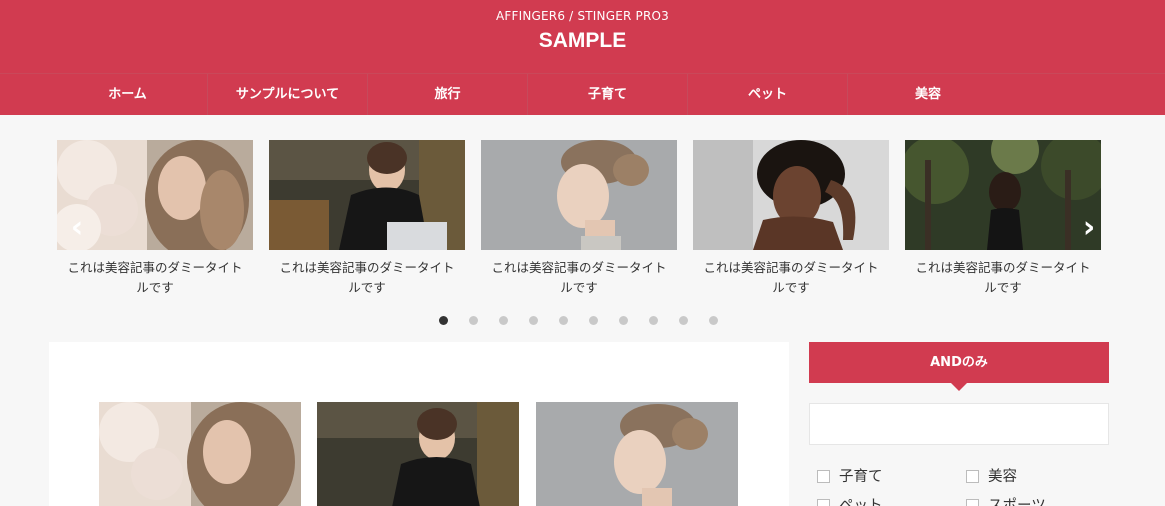 Image resolution: width=1165 pixels, height=506 pixels. Describe the element at coordinates (959, 362) in the screenshot. I see `widget-title-label: ANDのみ` at that location.